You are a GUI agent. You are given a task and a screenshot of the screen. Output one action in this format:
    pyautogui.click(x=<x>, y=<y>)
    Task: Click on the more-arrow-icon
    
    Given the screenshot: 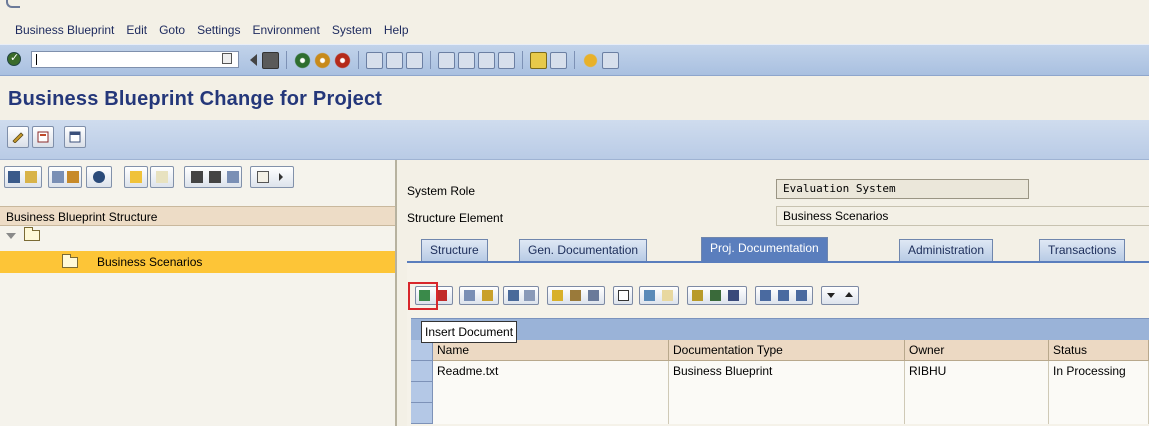 What is the action you would take?
    pyautogui.click(x=281, y=177)
    